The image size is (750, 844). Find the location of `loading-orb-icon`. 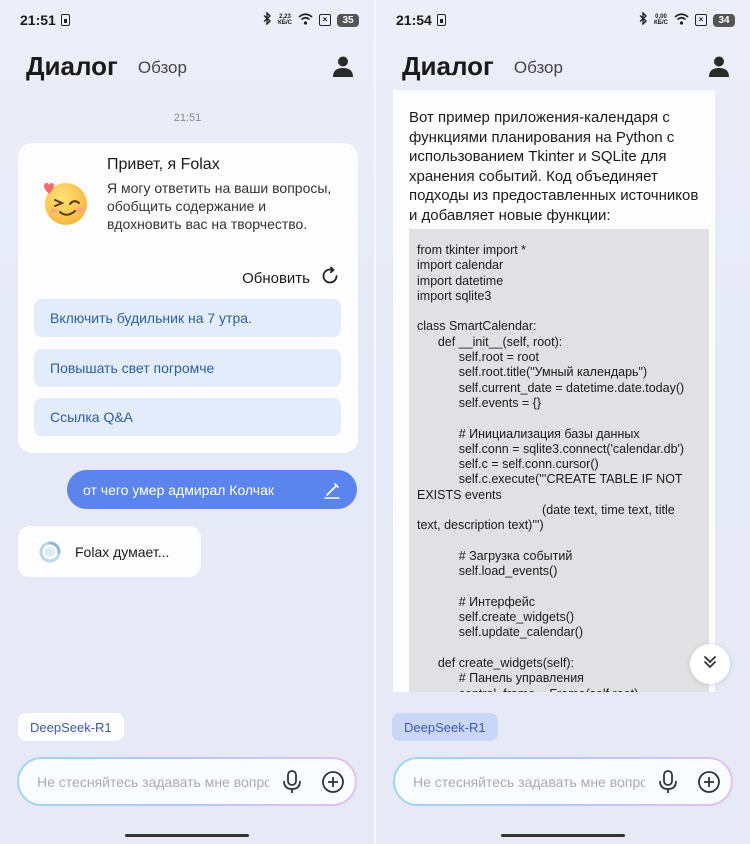

loading-orb-icon is located at coordinates (50, 552).